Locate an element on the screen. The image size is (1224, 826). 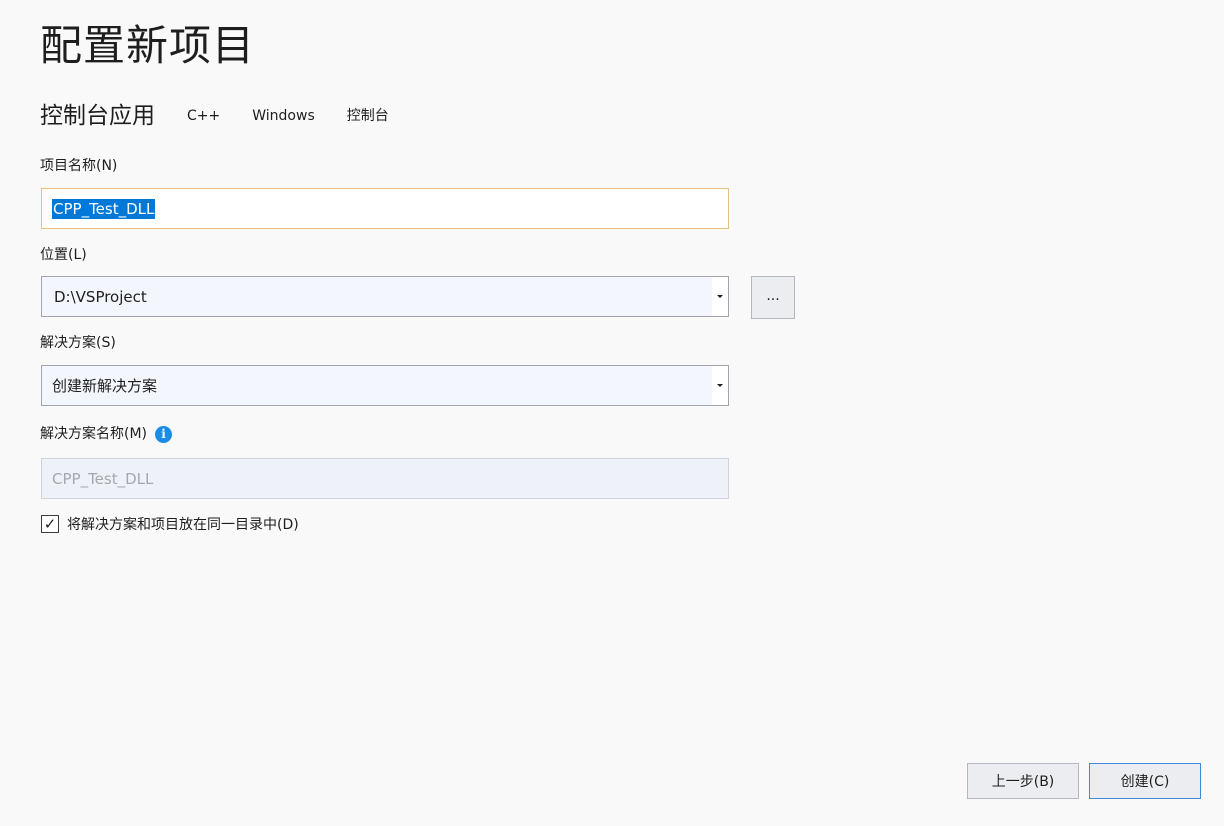
location-value: D:\VSProject is located at coordinates (100, 296).